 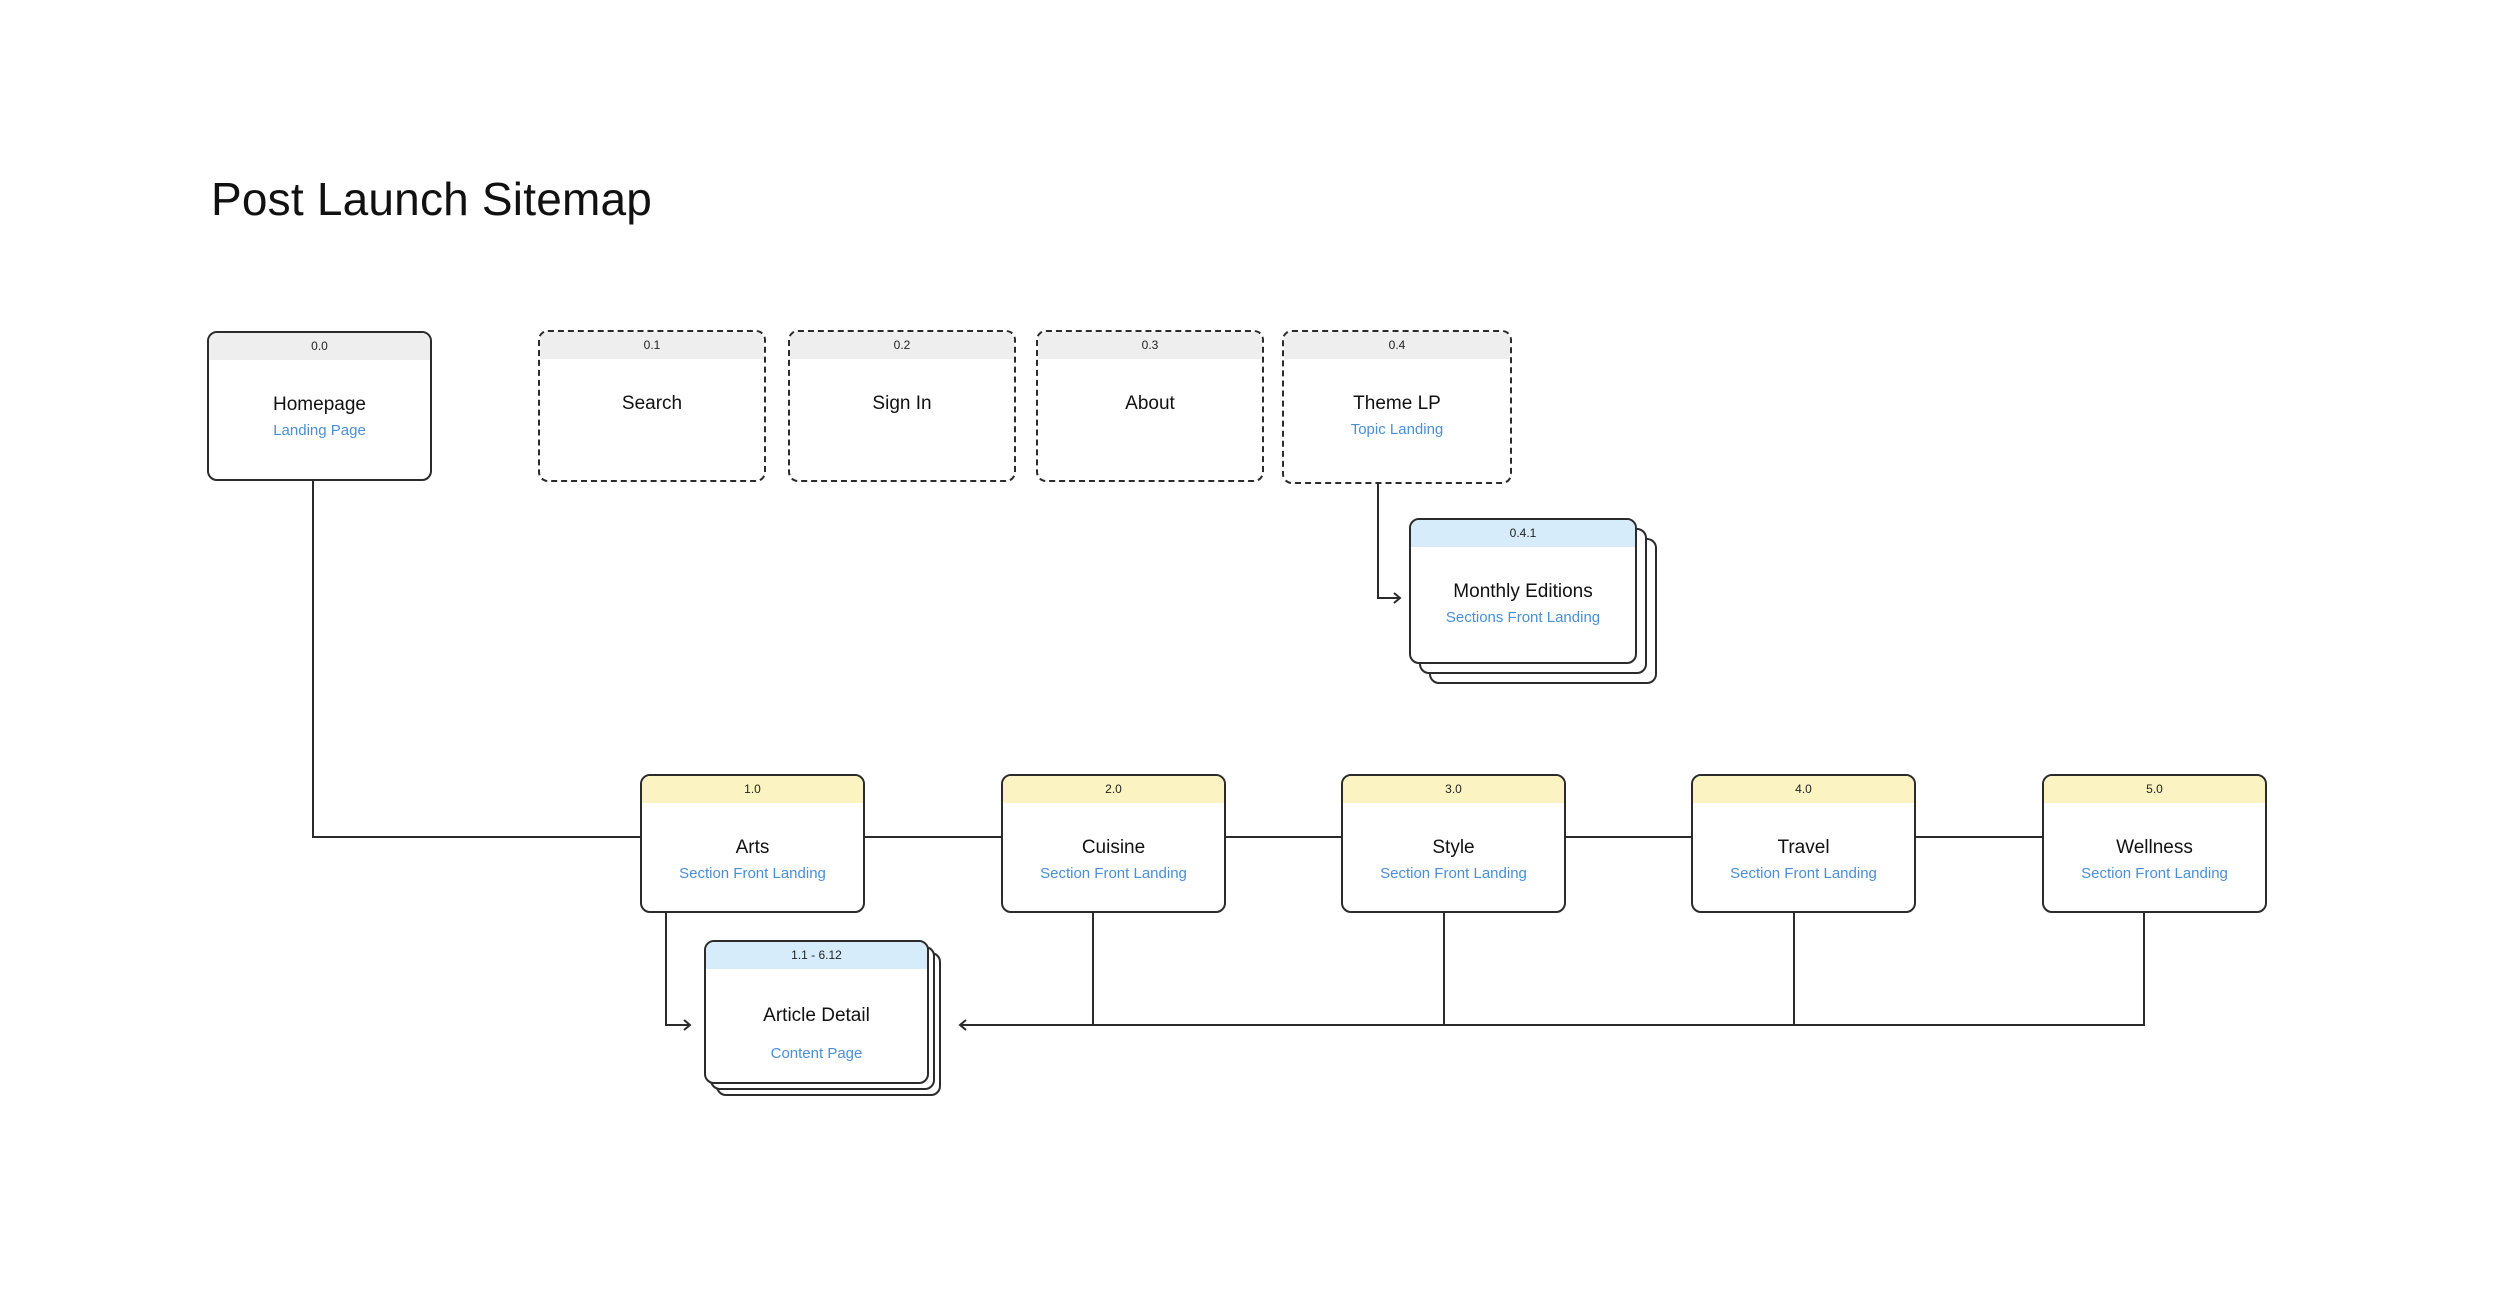 What do you see at coordinates (677, 969) in the screenshot?
I see `connector-arts-to-article` at bounding box center [677, 969].